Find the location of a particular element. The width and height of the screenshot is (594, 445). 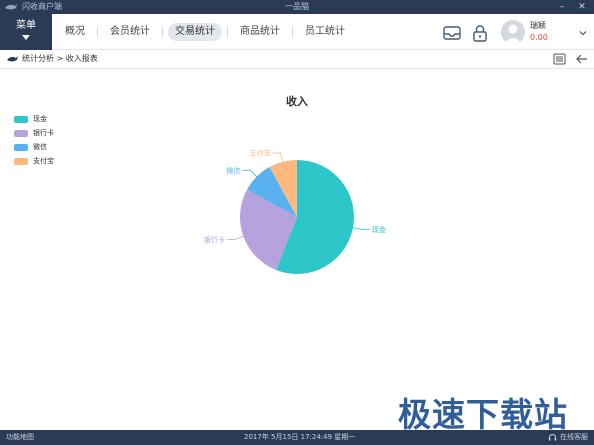

legend-item: 微信 is located at coordinates (34, 147).